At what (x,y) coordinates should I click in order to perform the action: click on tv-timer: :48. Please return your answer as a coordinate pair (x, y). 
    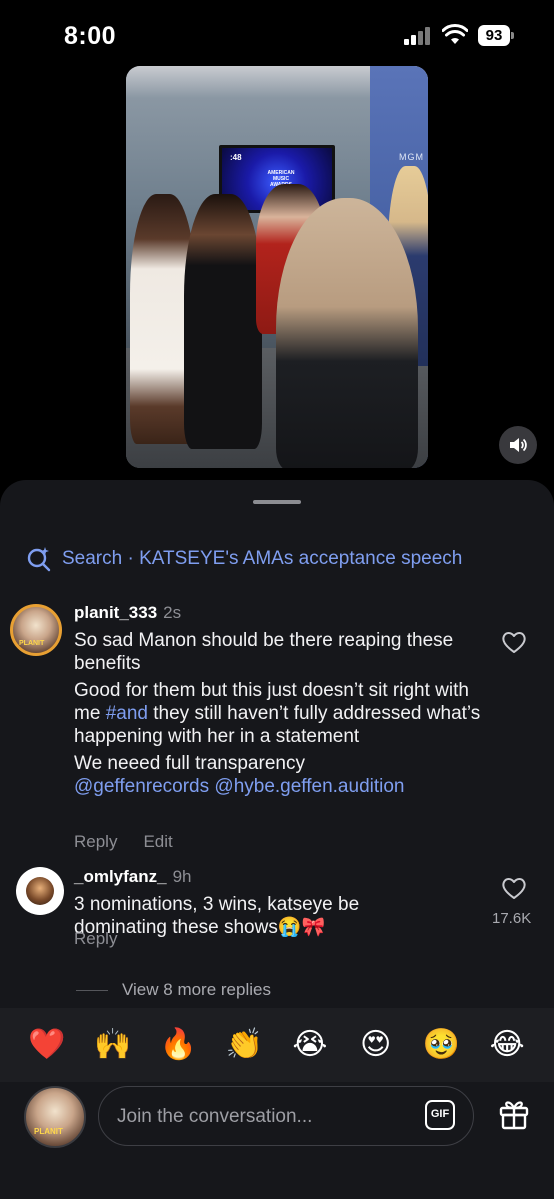
    Looking at the image, I should click on (236, 157).